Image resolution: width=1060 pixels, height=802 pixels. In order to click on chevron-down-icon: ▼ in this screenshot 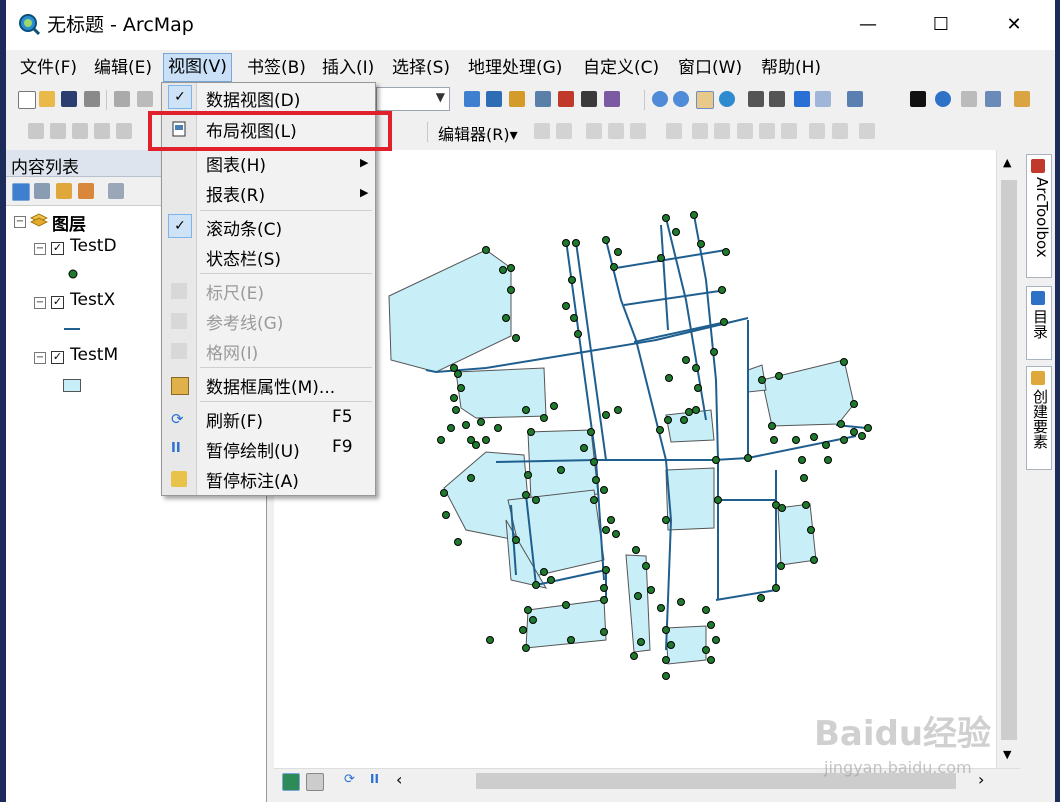, I will do `click(1007, 754)`.